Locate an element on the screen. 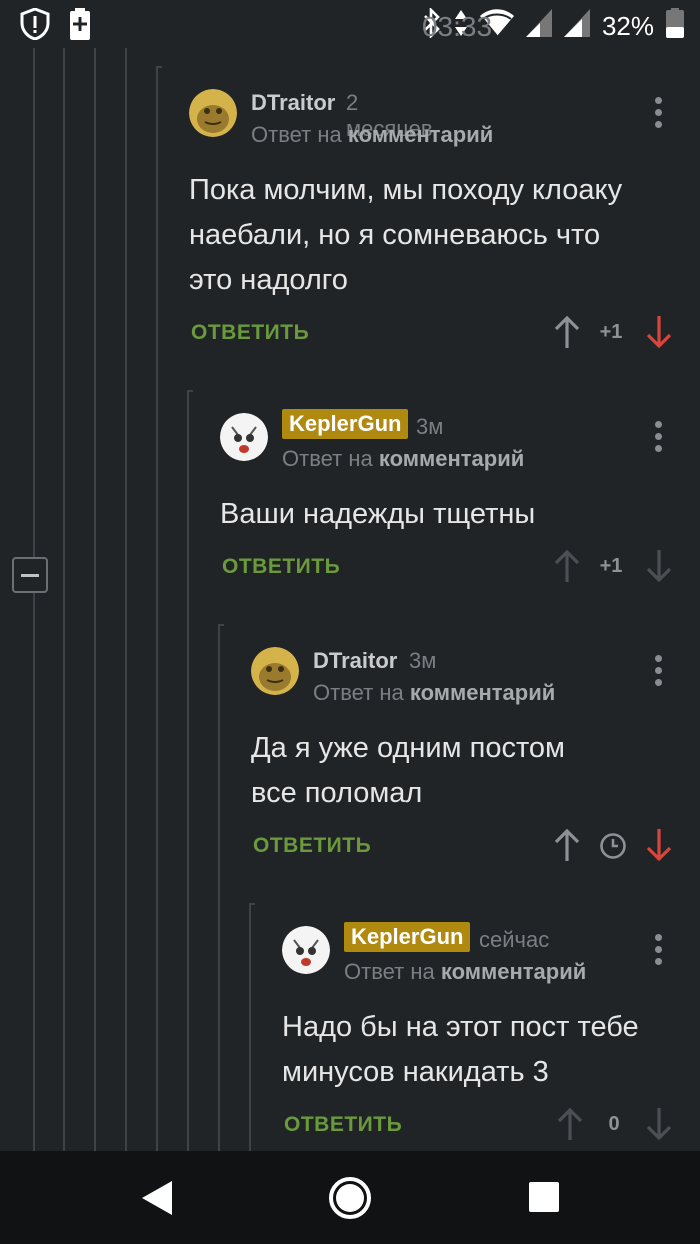 The height and width of the screenshot is (1244, 700). nav-recents-icon is located at coordinates (544, 1197).